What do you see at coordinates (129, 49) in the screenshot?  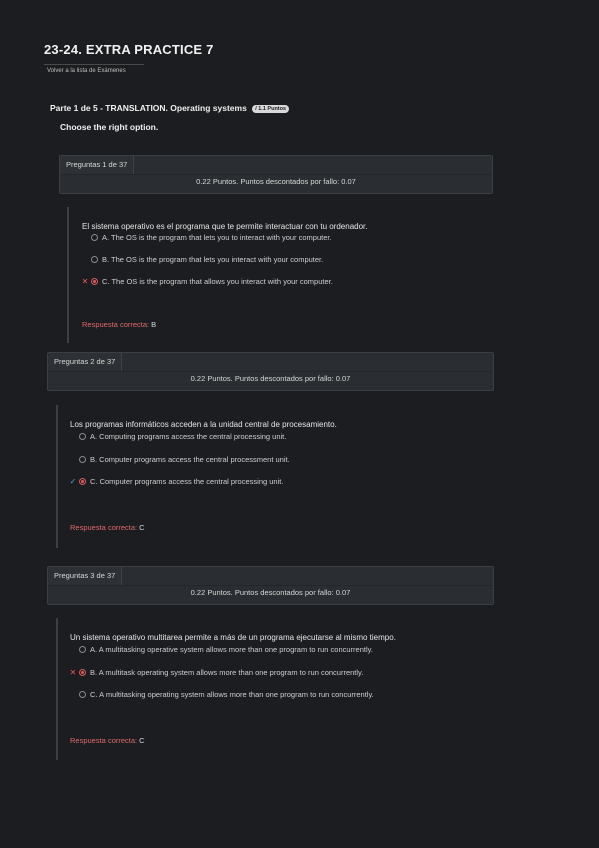 I see `exam-title: 23-24. EXTRA PRACTICE 7` at bounding box center [129, 49].